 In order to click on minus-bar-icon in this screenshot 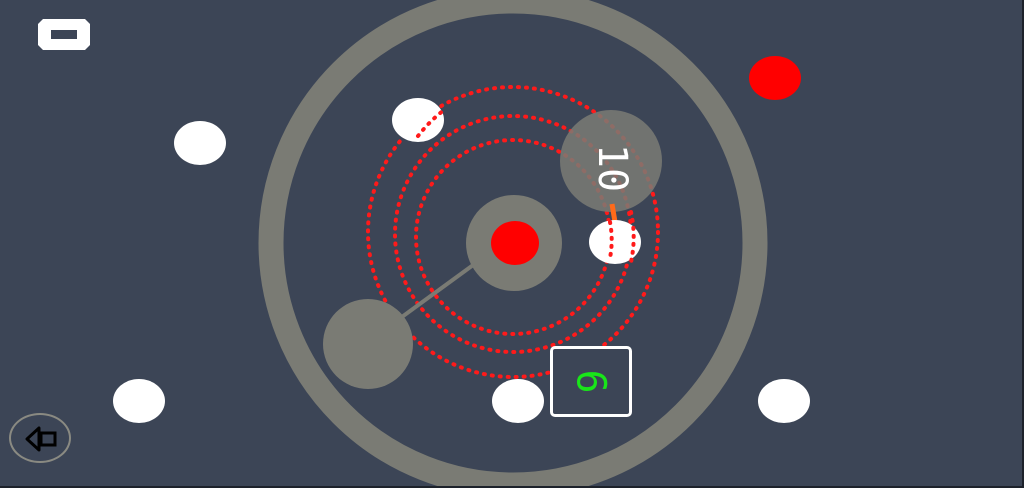, I will do `click(64, 34)`.